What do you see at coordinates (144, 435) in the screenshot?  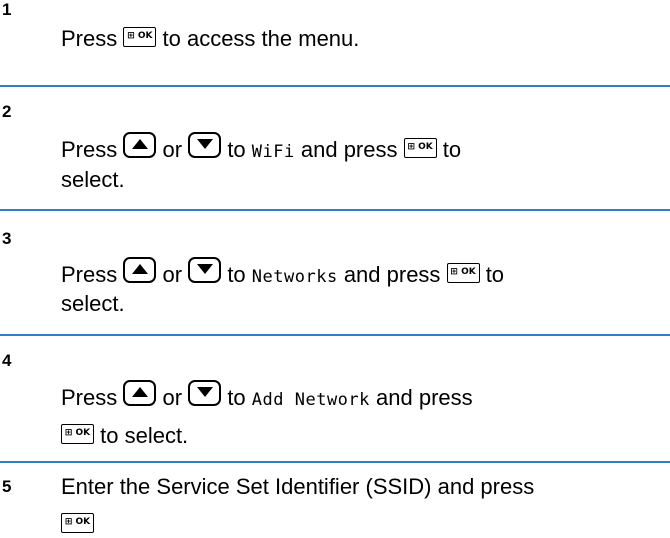 I see `step-word: to select.` at bounding box center [144, 435].